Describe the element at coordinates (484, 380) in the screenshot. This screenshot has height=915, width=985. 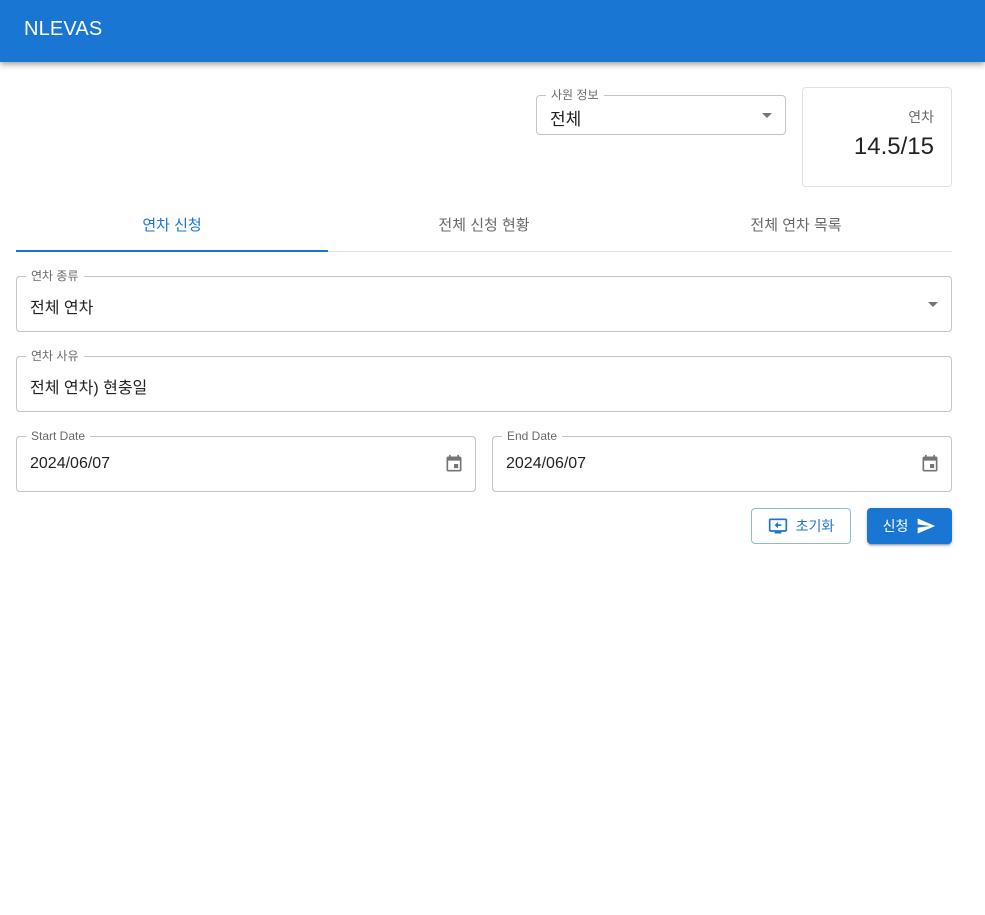
I see `leave-reason-field: 연차 사유 전체 연차) 현충일` at that location.